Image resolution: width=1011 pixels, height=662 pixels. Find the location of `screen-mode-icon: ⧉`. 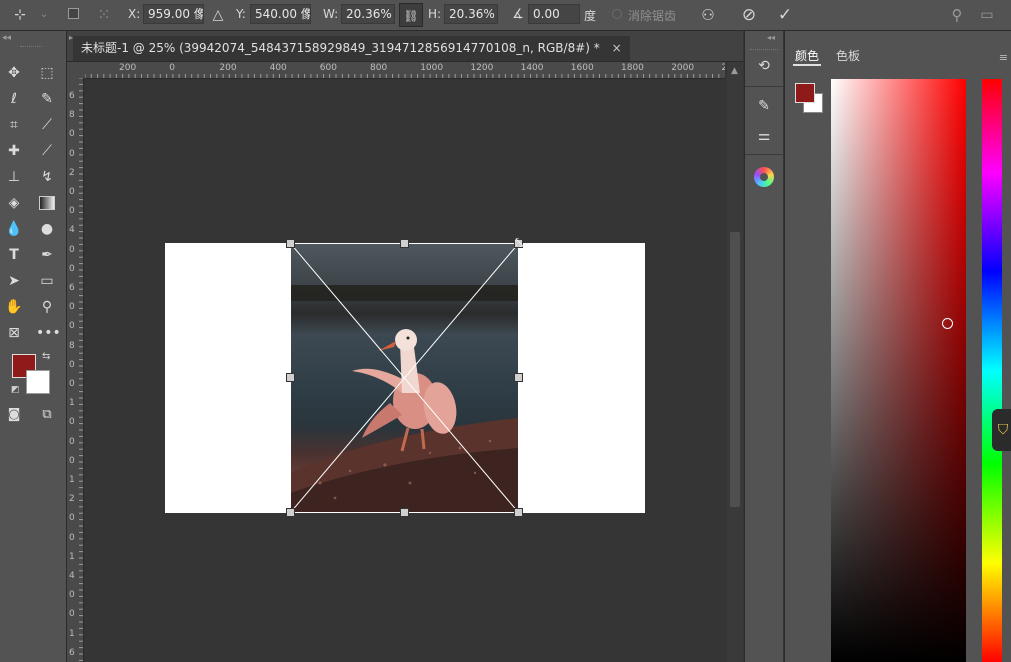

screen-mode-icon: ⧉ is located at coordinates (47, 415).